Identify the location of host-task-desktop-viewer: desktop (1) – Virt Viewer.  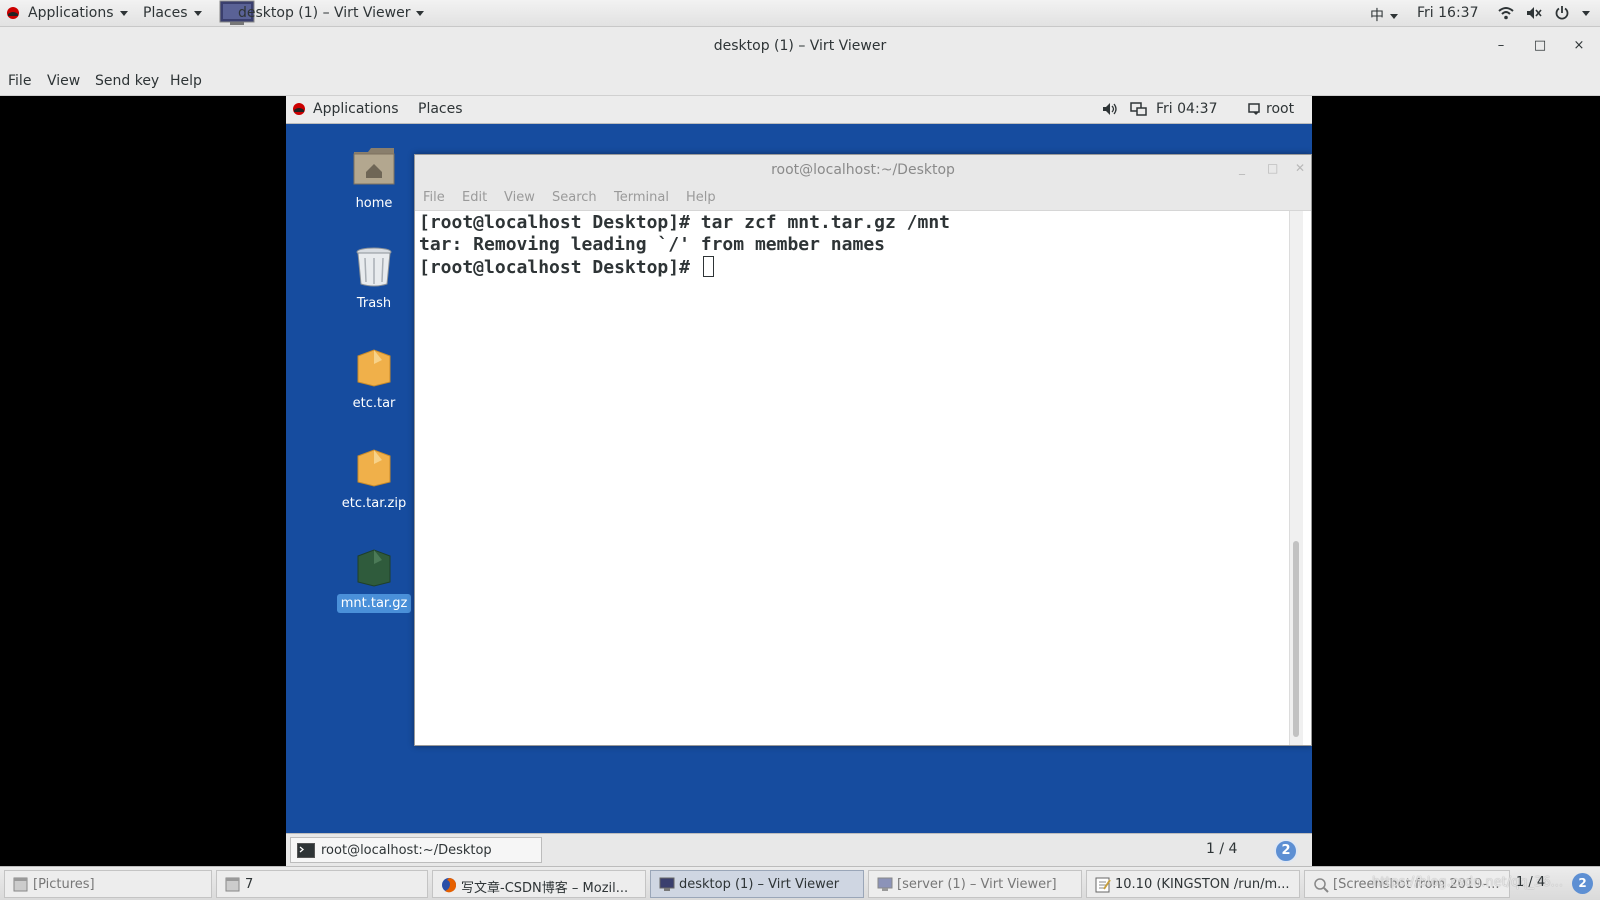
(757, 884).